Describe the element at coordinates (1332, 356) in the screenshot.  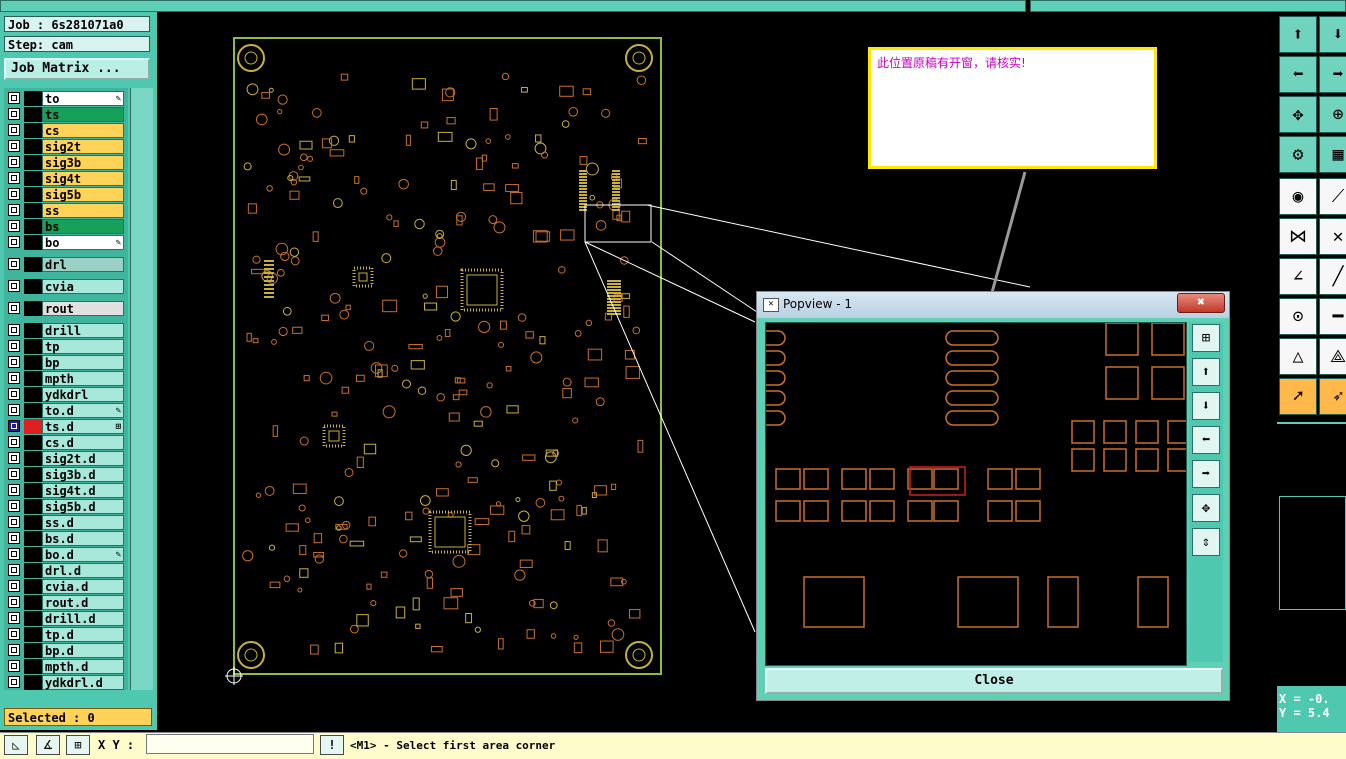
I see `triangle-alt-icon: ⟁` at that location.